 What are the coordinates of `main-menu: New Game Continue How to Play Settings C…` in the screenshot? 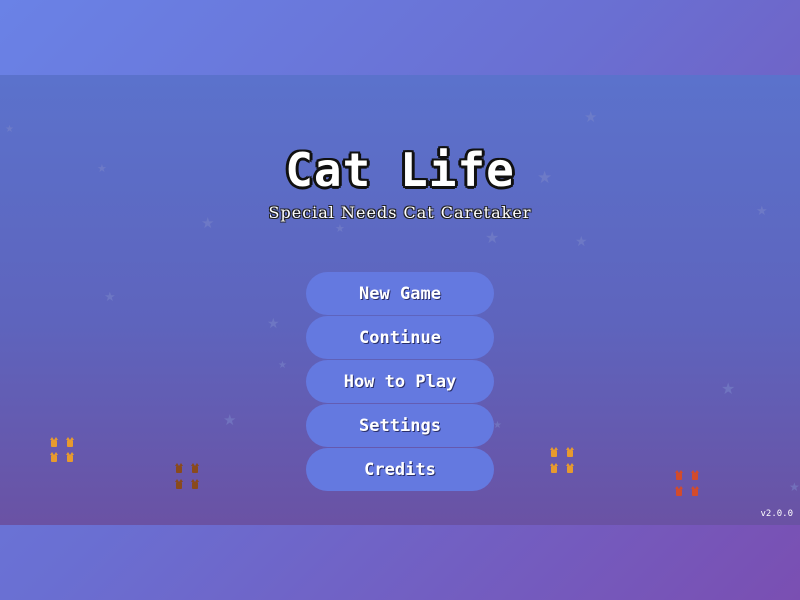 It's located at (400, 382).